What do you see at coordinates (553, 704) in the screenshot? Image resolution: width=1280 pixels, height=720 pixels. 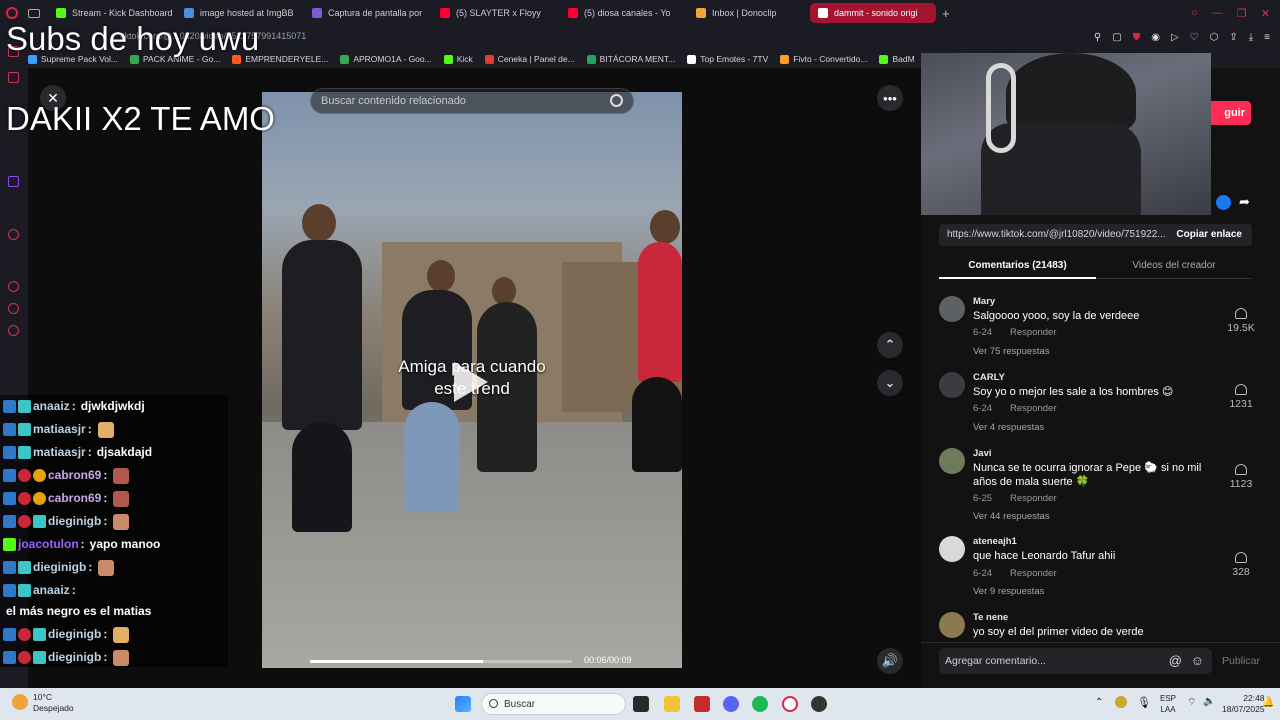 I see `taskbar-search-input: Buscar` at bounding box center [553, 704].